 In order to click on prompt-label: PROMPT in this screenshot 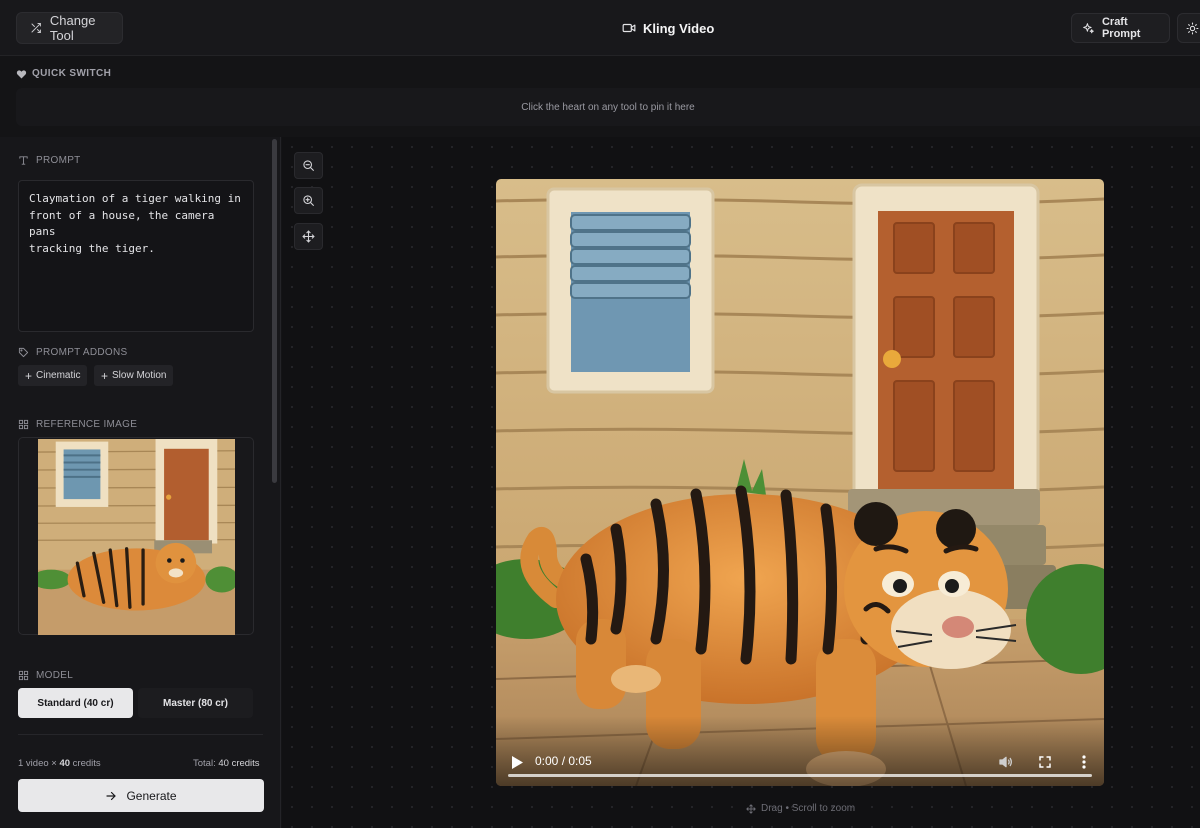, I will do `click(58, 160)`.